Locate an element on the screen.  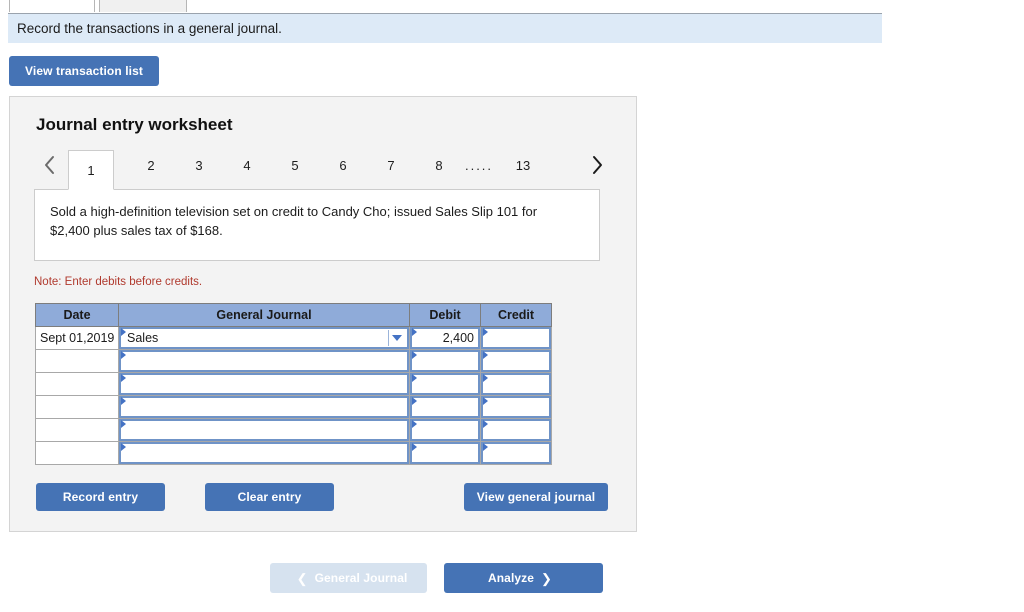
pager-page-13-label: 13 is located at coordinates (523, 165).